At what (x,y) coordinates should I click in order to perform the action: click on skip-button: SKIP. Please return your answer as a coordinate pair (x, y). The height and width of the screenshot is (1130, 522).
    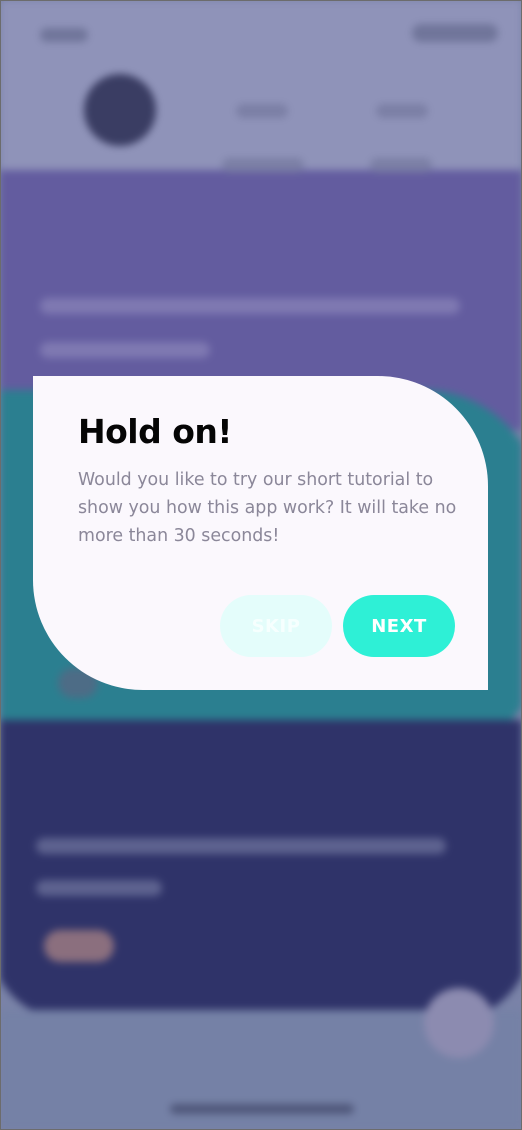
    Looking at the image, I should click on (276, 626).